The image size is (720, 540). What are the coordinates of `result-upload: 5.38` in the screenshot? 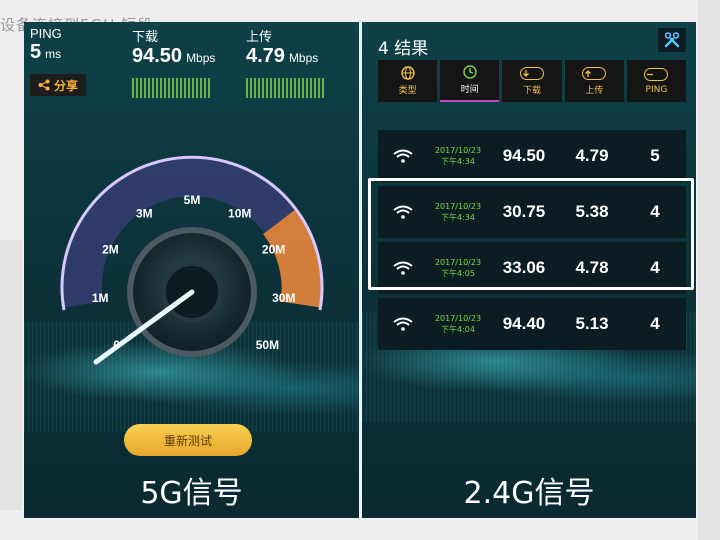 It's located at (592, 211).